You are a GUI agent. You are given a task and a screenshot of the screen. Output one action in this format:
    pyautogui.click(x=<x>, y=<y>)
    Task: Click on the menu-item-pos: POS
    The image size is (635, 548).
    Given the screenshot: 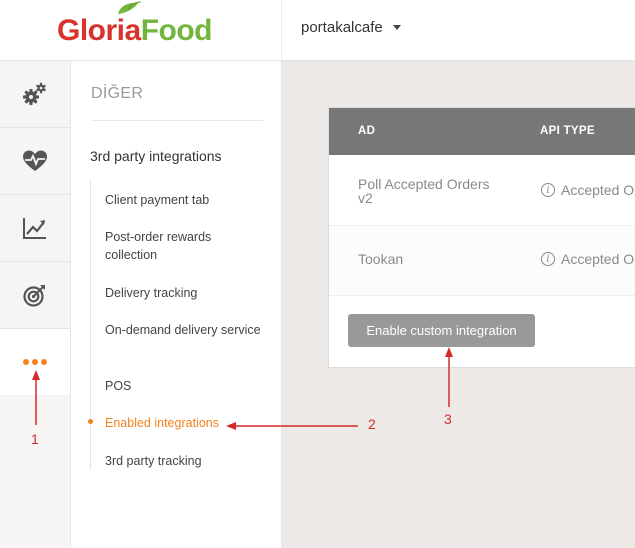 What is the action you would take?
    pyautogui.click(x=185, y=386)
    